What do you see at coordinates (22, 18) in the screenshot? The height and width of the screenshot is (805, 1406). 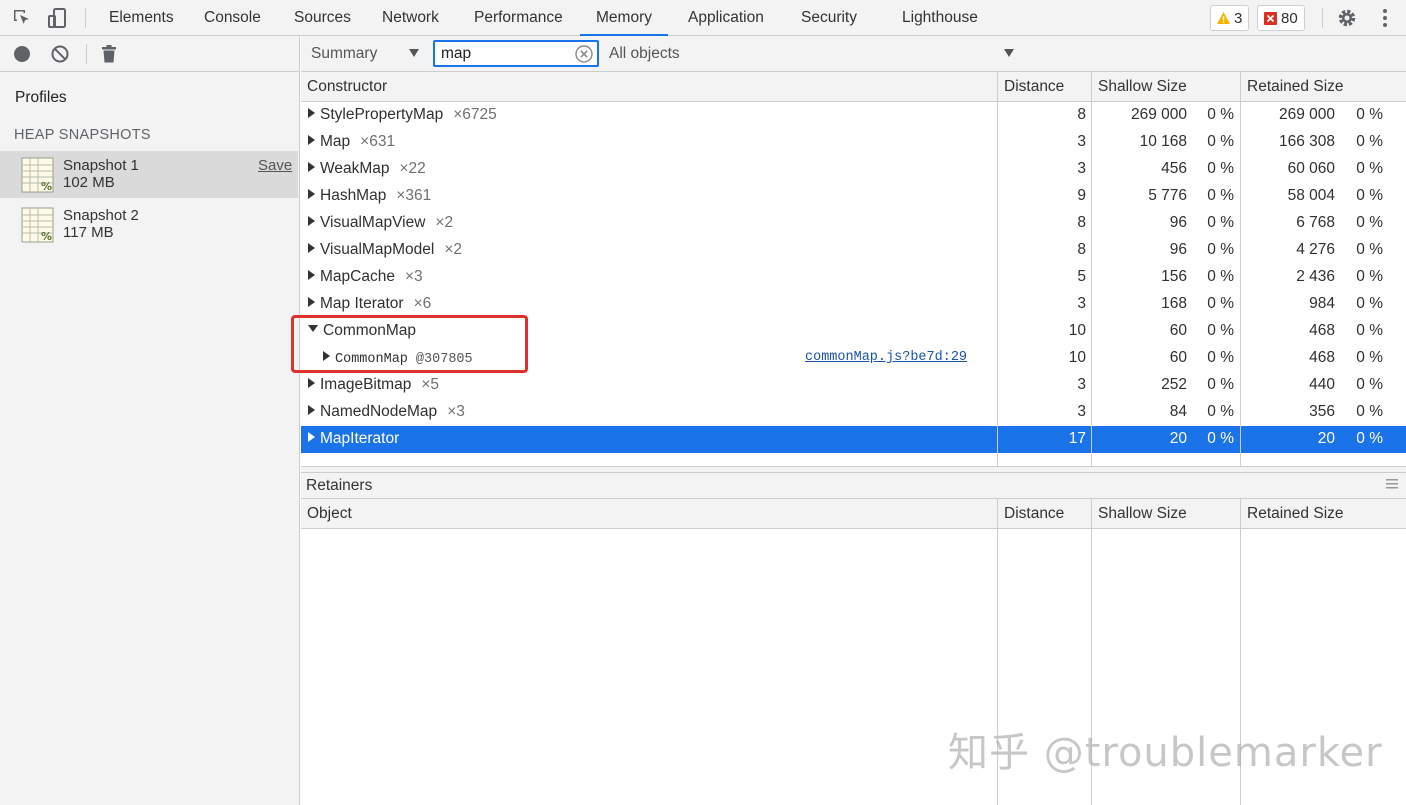 I see `inspect-element-icon` at bounding box center [22, 18].